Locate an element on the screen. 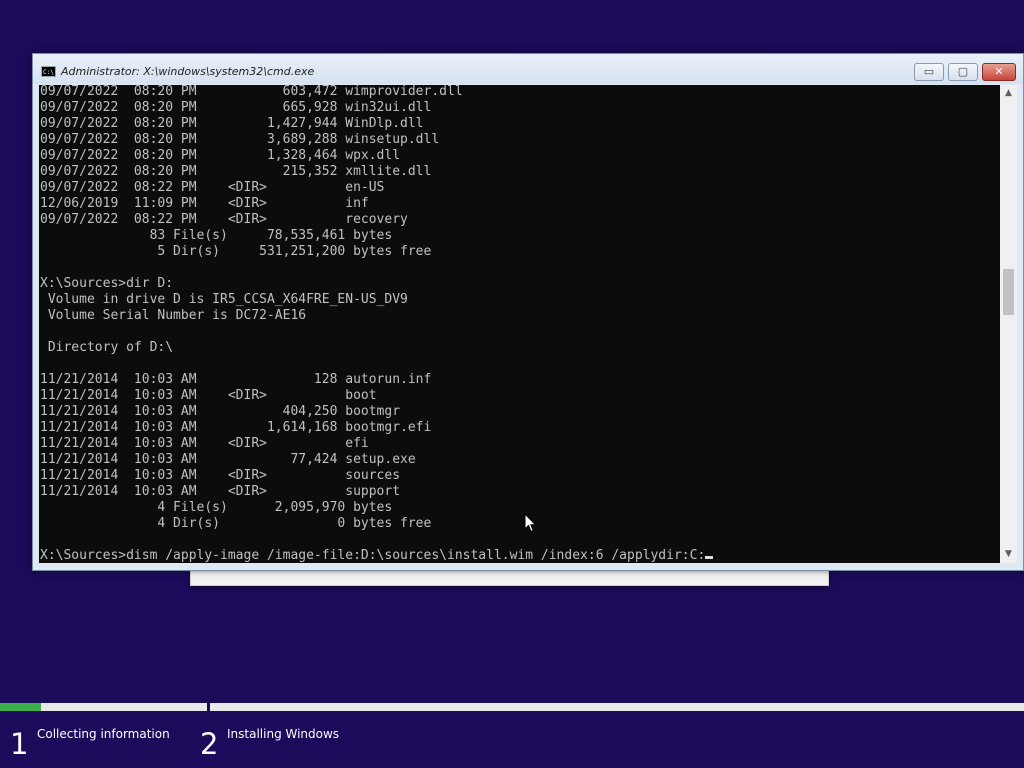  vertical-scrollbar: ▲ ▼ is located at coordinates (1008, 324).